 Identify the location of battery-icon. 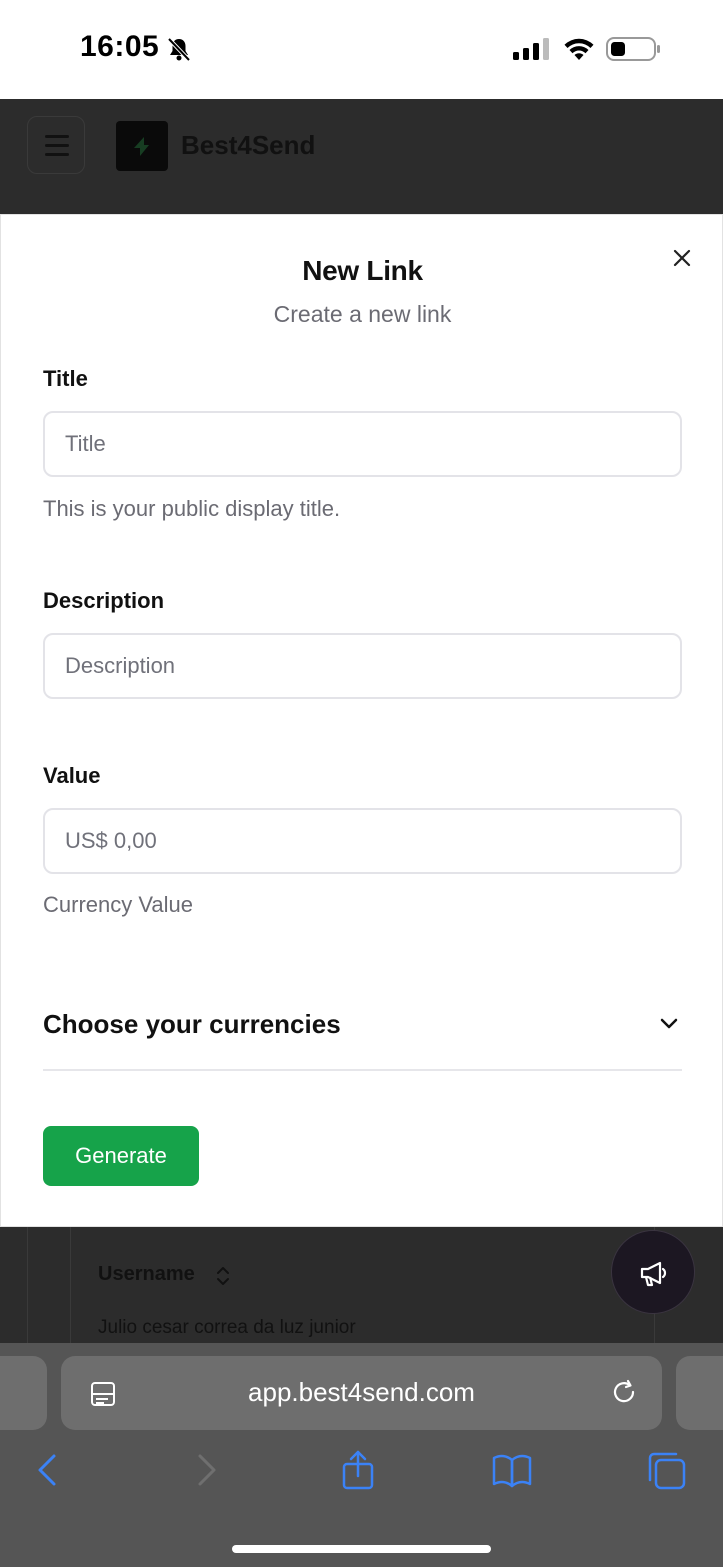
(633, 49).